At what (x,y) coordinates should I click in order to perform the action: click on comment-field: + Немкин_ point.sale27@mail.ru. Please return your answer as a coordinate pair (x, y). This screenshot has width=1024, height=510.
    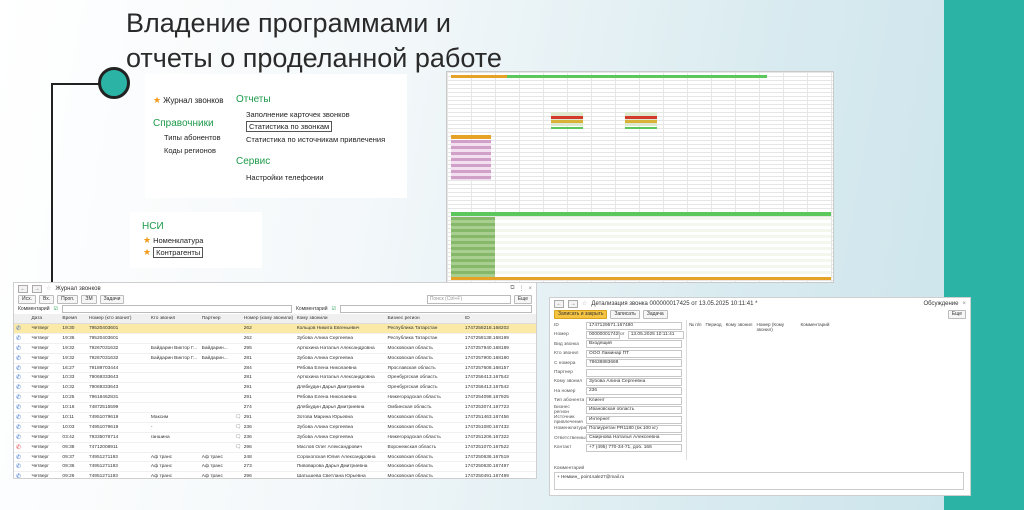
    Looking at the image, I should click on (759, 481).